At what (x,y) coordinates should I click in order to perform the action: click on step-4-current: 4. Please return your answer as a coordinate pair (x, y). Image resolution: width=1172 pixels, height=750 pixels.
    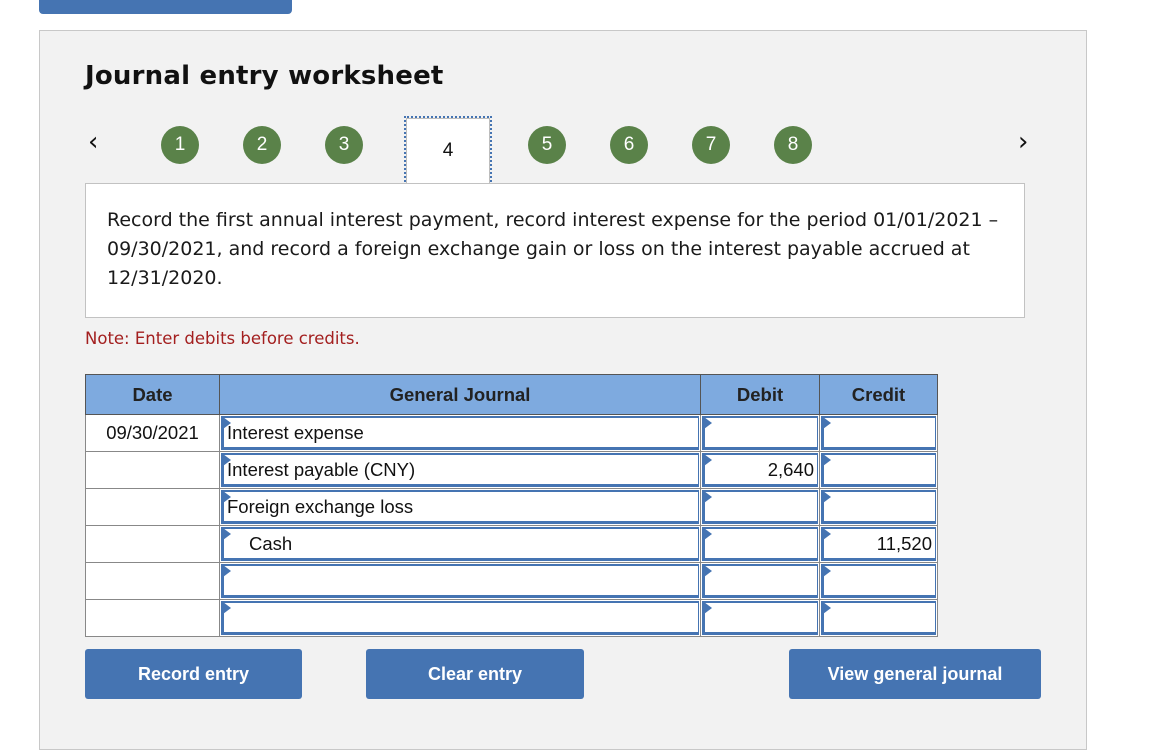
    Looking at the image, I should click on (448, 151).